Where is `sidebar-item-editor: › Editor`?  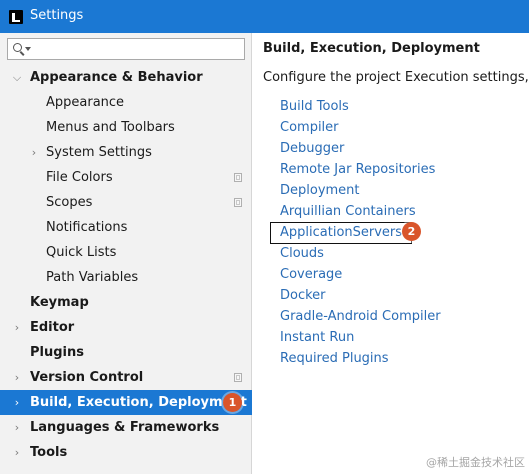
sidebar-item-editor: › Editor is located at coordinates (126, 327).